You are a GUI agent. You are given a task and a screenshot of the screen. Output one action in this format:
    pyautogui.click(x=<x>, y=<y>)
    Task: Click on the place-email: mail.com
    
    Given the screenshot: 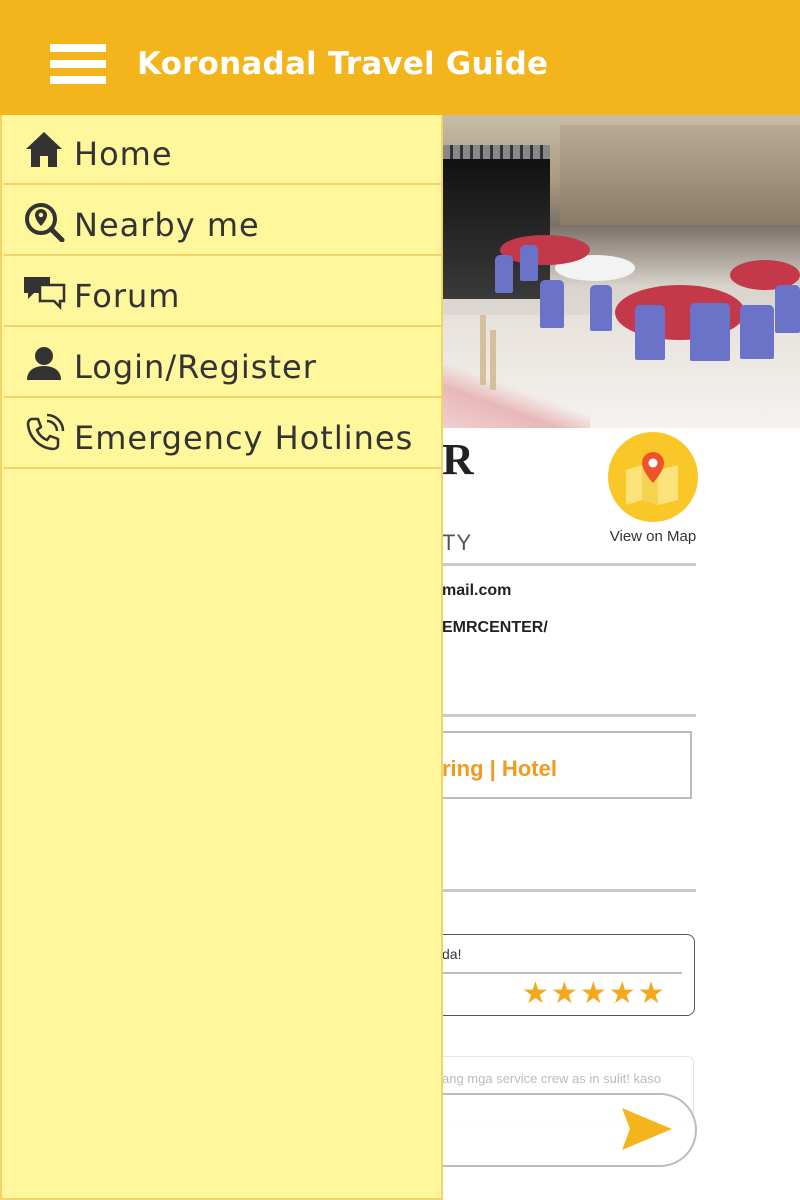 What is the action you would take?
    pyautogui.click(x=476, y=591)
    